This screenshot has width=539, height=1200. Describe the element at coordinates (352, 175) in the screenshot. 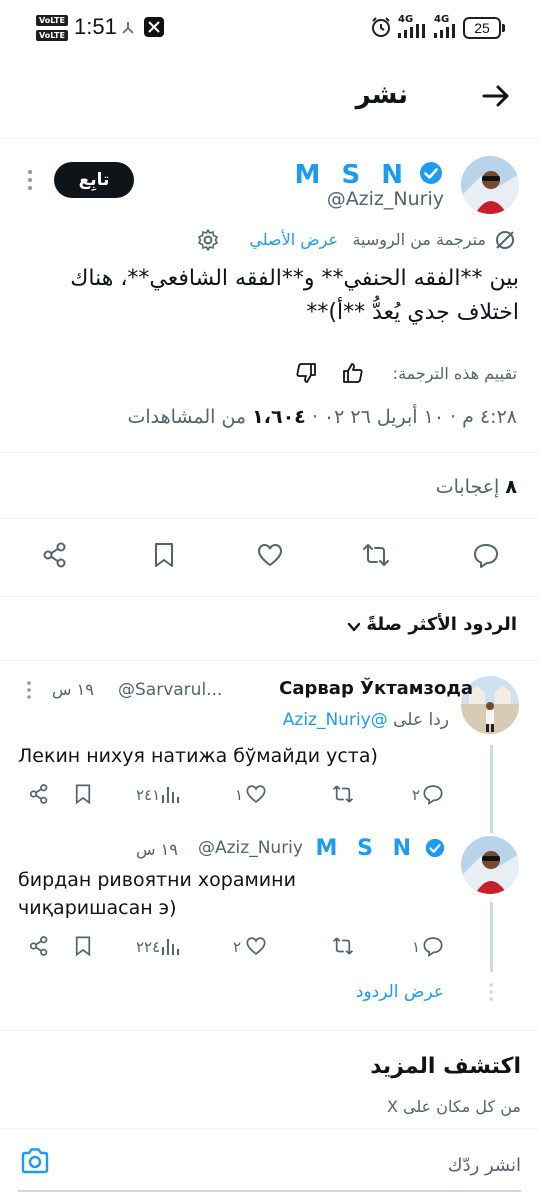

I see `author-name: M S N` at that location.